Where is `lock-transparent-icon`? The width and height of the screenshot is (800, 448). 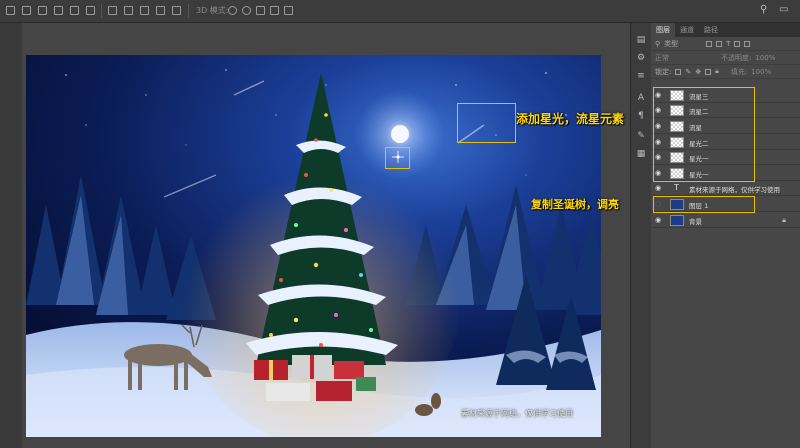
lock-transparent-icon is located at coordinates (678, 71).